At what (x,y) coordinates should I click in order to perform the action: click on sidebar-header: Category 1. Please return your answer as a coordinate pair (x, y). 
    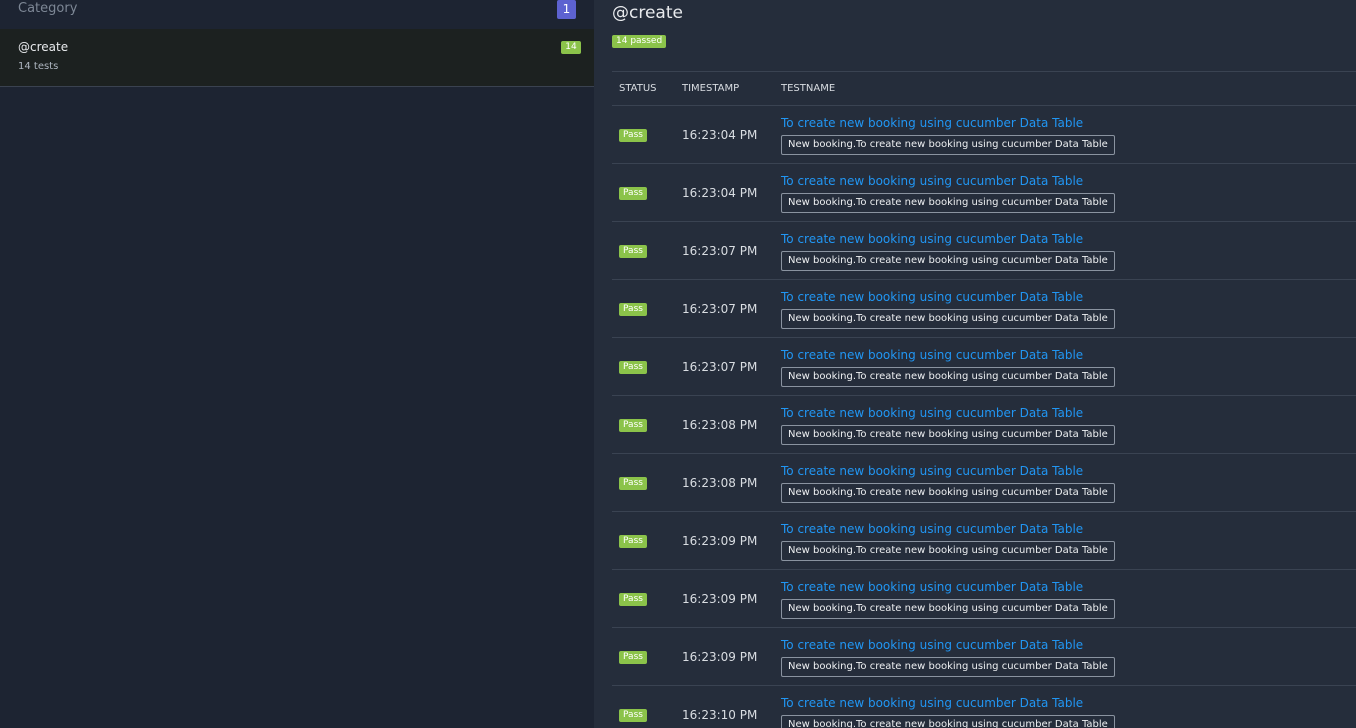
    Looking at the image, I should click on (297, 14).